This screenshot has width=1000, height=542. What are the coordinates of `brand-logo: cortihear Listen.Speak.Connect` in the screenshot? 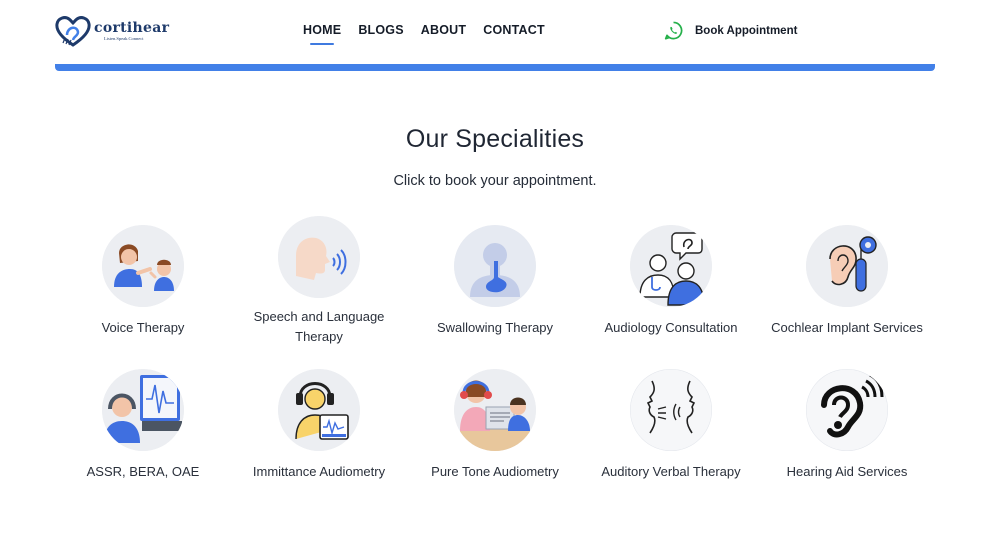 It's located at (112, 31).